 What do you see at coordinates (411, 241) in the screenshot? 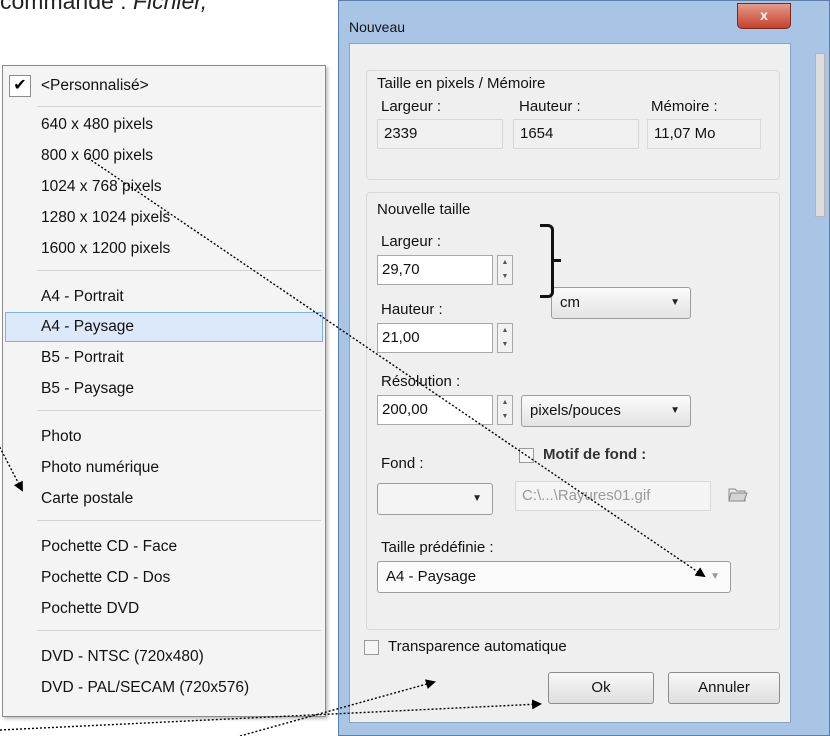
I see `width-label: Largeur :` at bounding box center [411, 241].